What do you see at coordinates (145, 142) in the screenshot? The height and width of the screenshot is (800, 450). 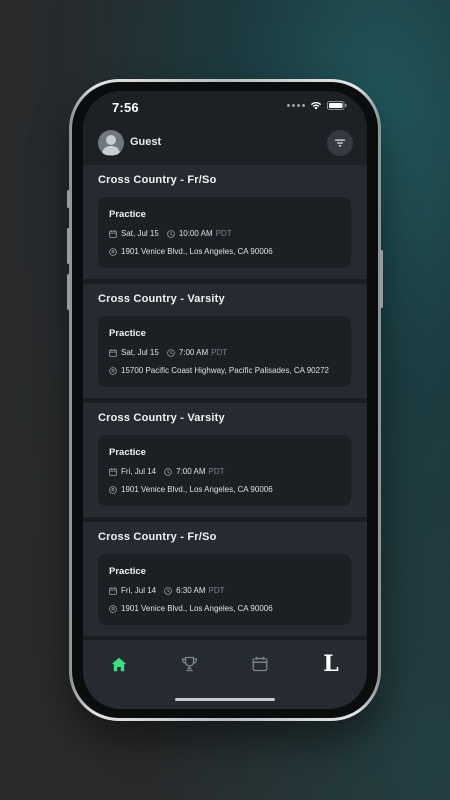 I see `user-name: Guest` at bounding box center [145, 142].